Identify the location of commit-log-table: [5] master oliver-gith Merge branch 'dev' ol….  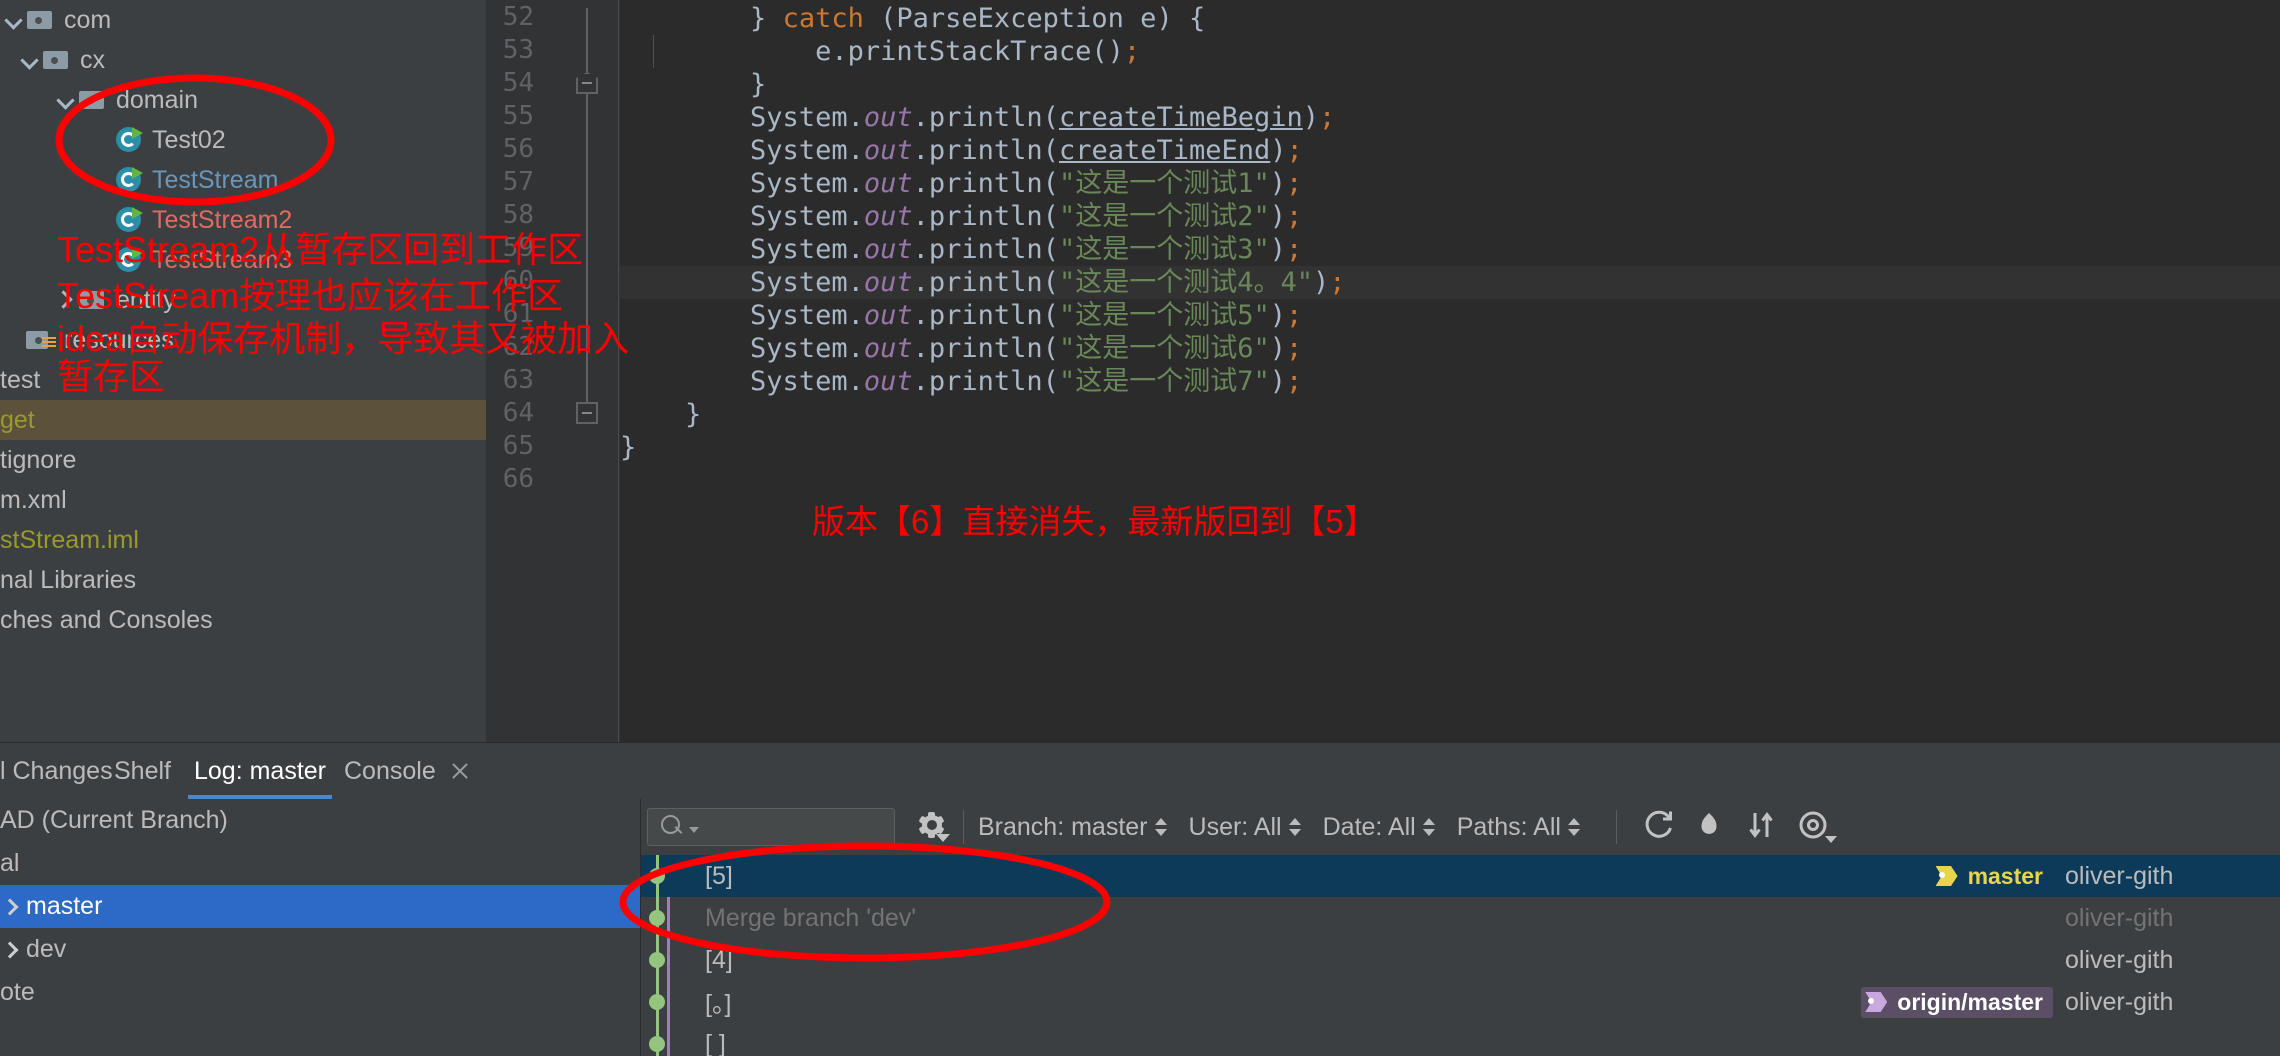
(1460, 955).